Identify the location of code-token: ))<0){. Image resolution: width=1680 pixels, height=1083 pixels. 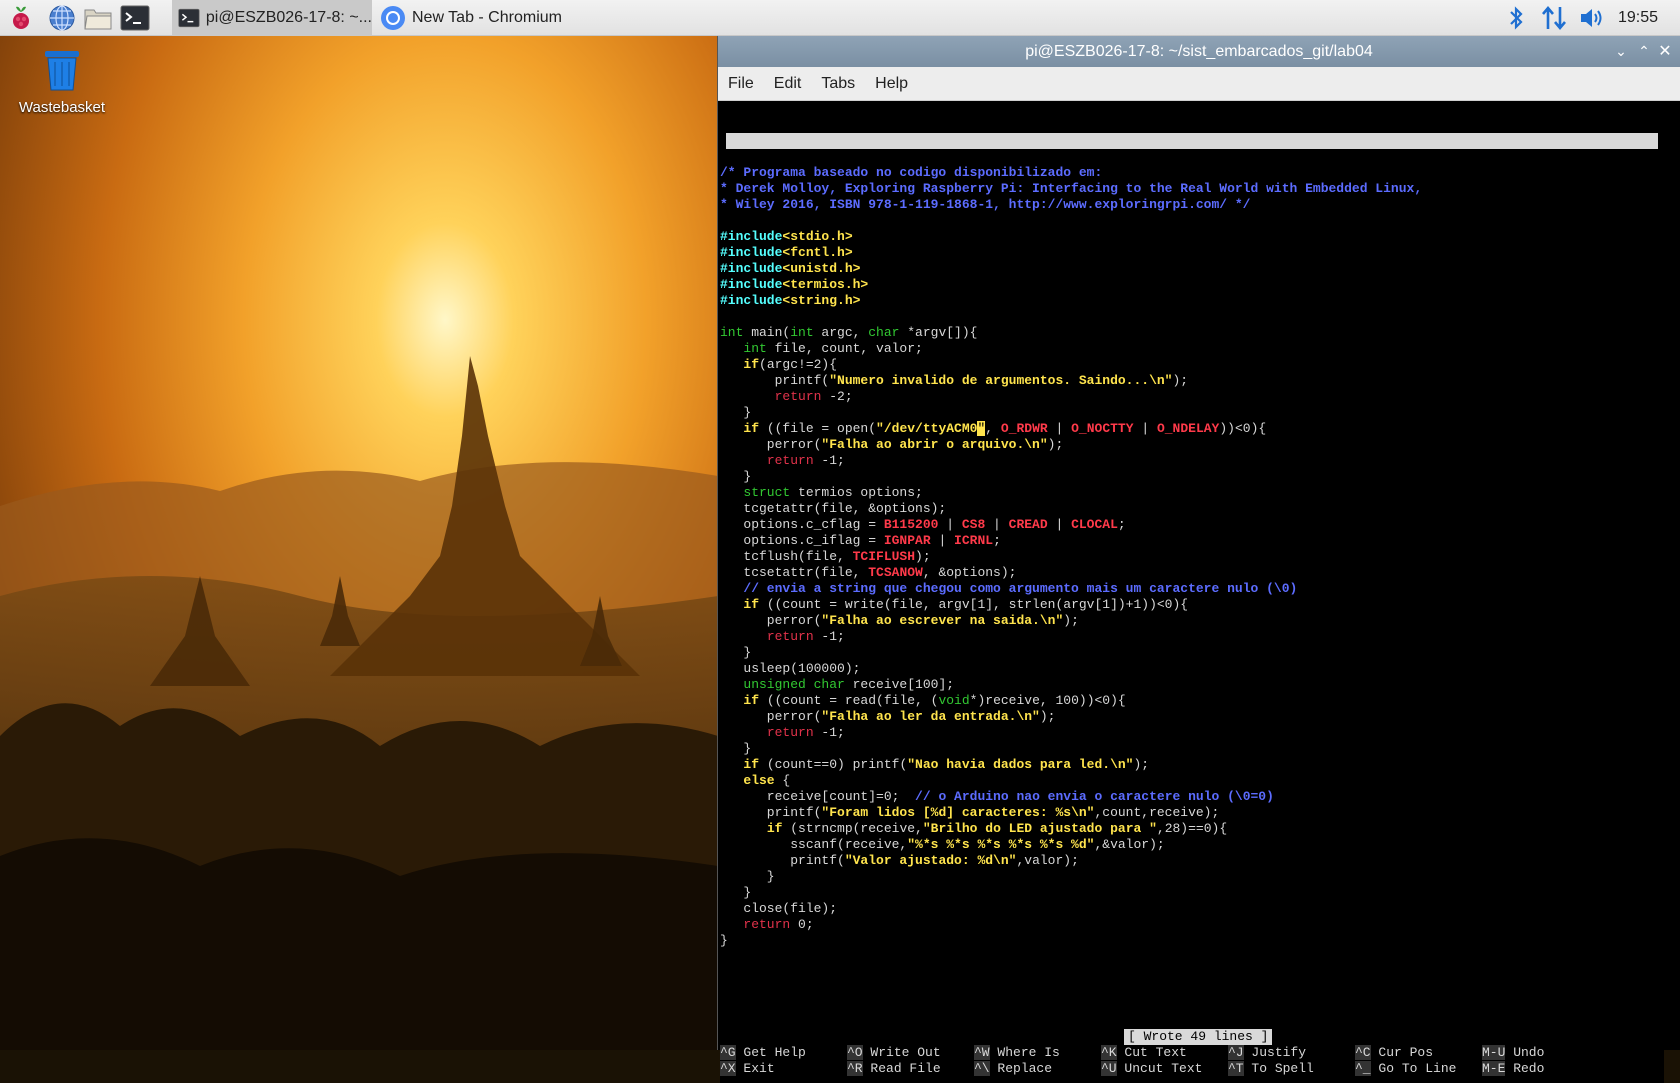
(1243, 428).